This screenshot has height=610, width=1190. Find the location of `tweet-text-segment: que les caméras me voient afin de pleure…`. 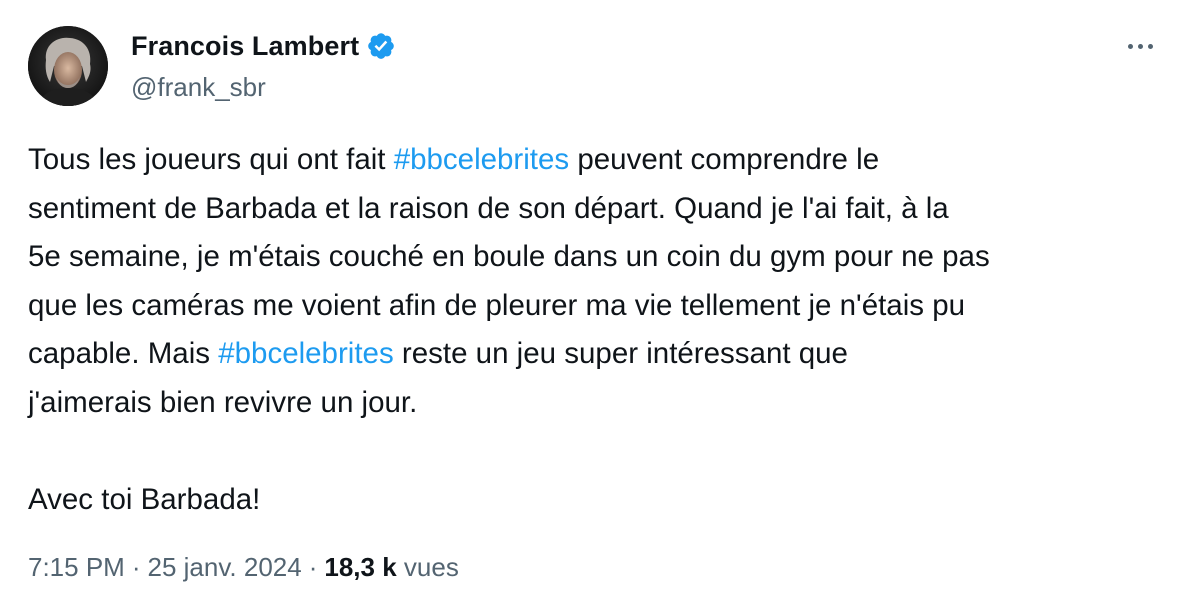

tweet-text-segment: que les caméras me voient afin de pleure… is located at coordinates (497, 305).